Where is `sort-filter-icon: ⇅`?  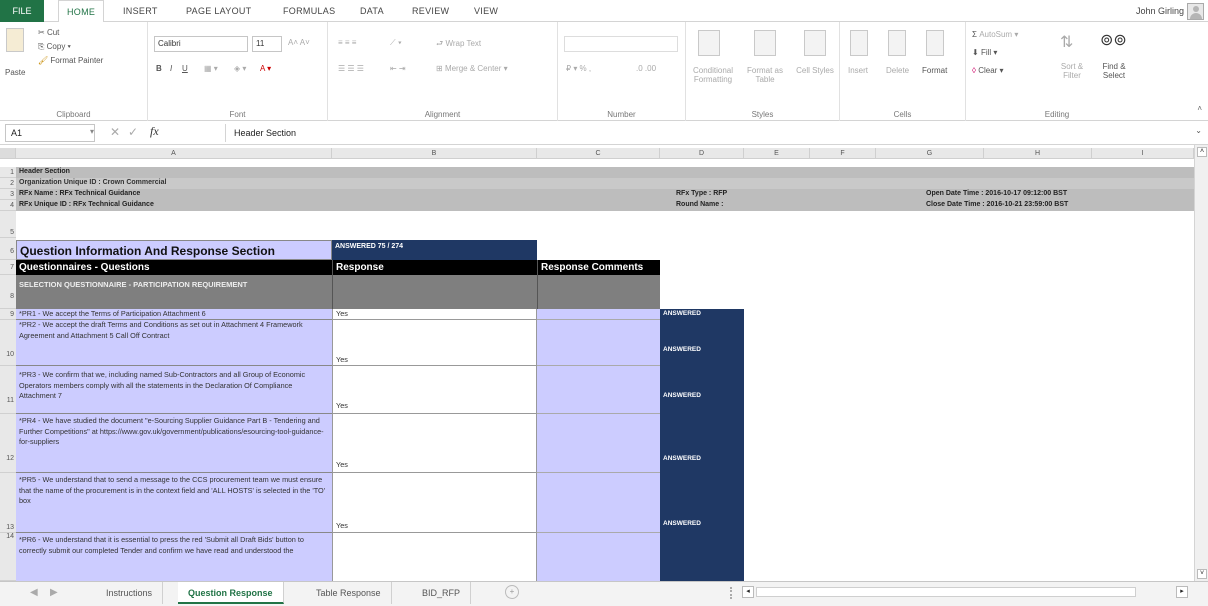 sort-filter-icon: ⇅ is located at coordinates (1066, 42).